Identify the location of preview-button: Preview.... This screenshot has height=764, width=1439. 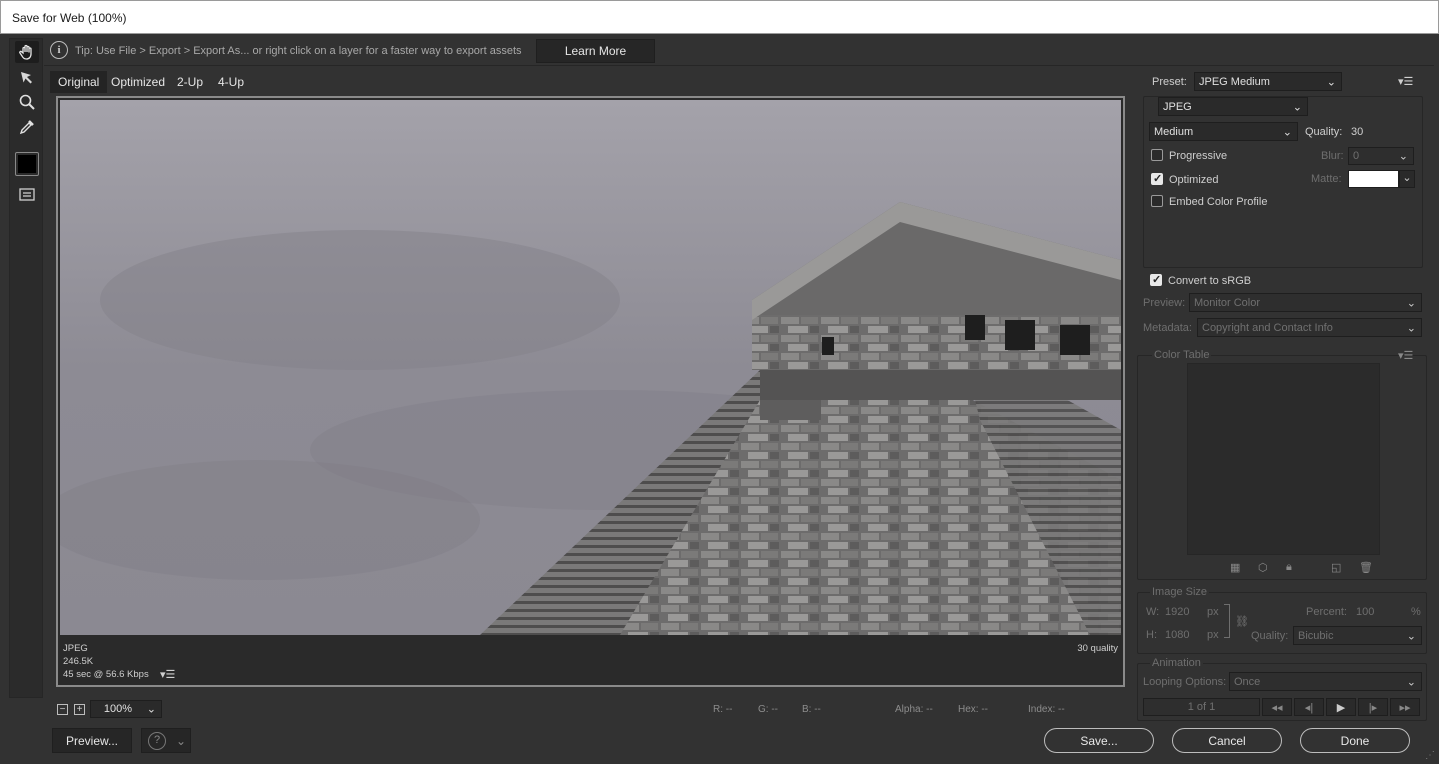
(92, 740).